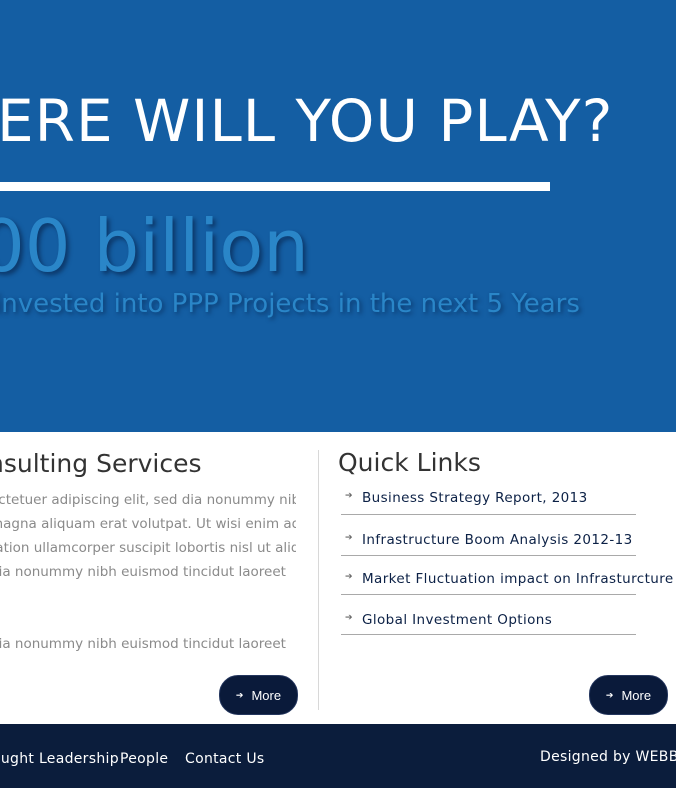 Image resolution: width=676 pixels, height=788 pixels. Describe the element at coordinates (59, 759) in the screenshot. I see `footer-link-thought-leadership: ought Leadership` at that location.